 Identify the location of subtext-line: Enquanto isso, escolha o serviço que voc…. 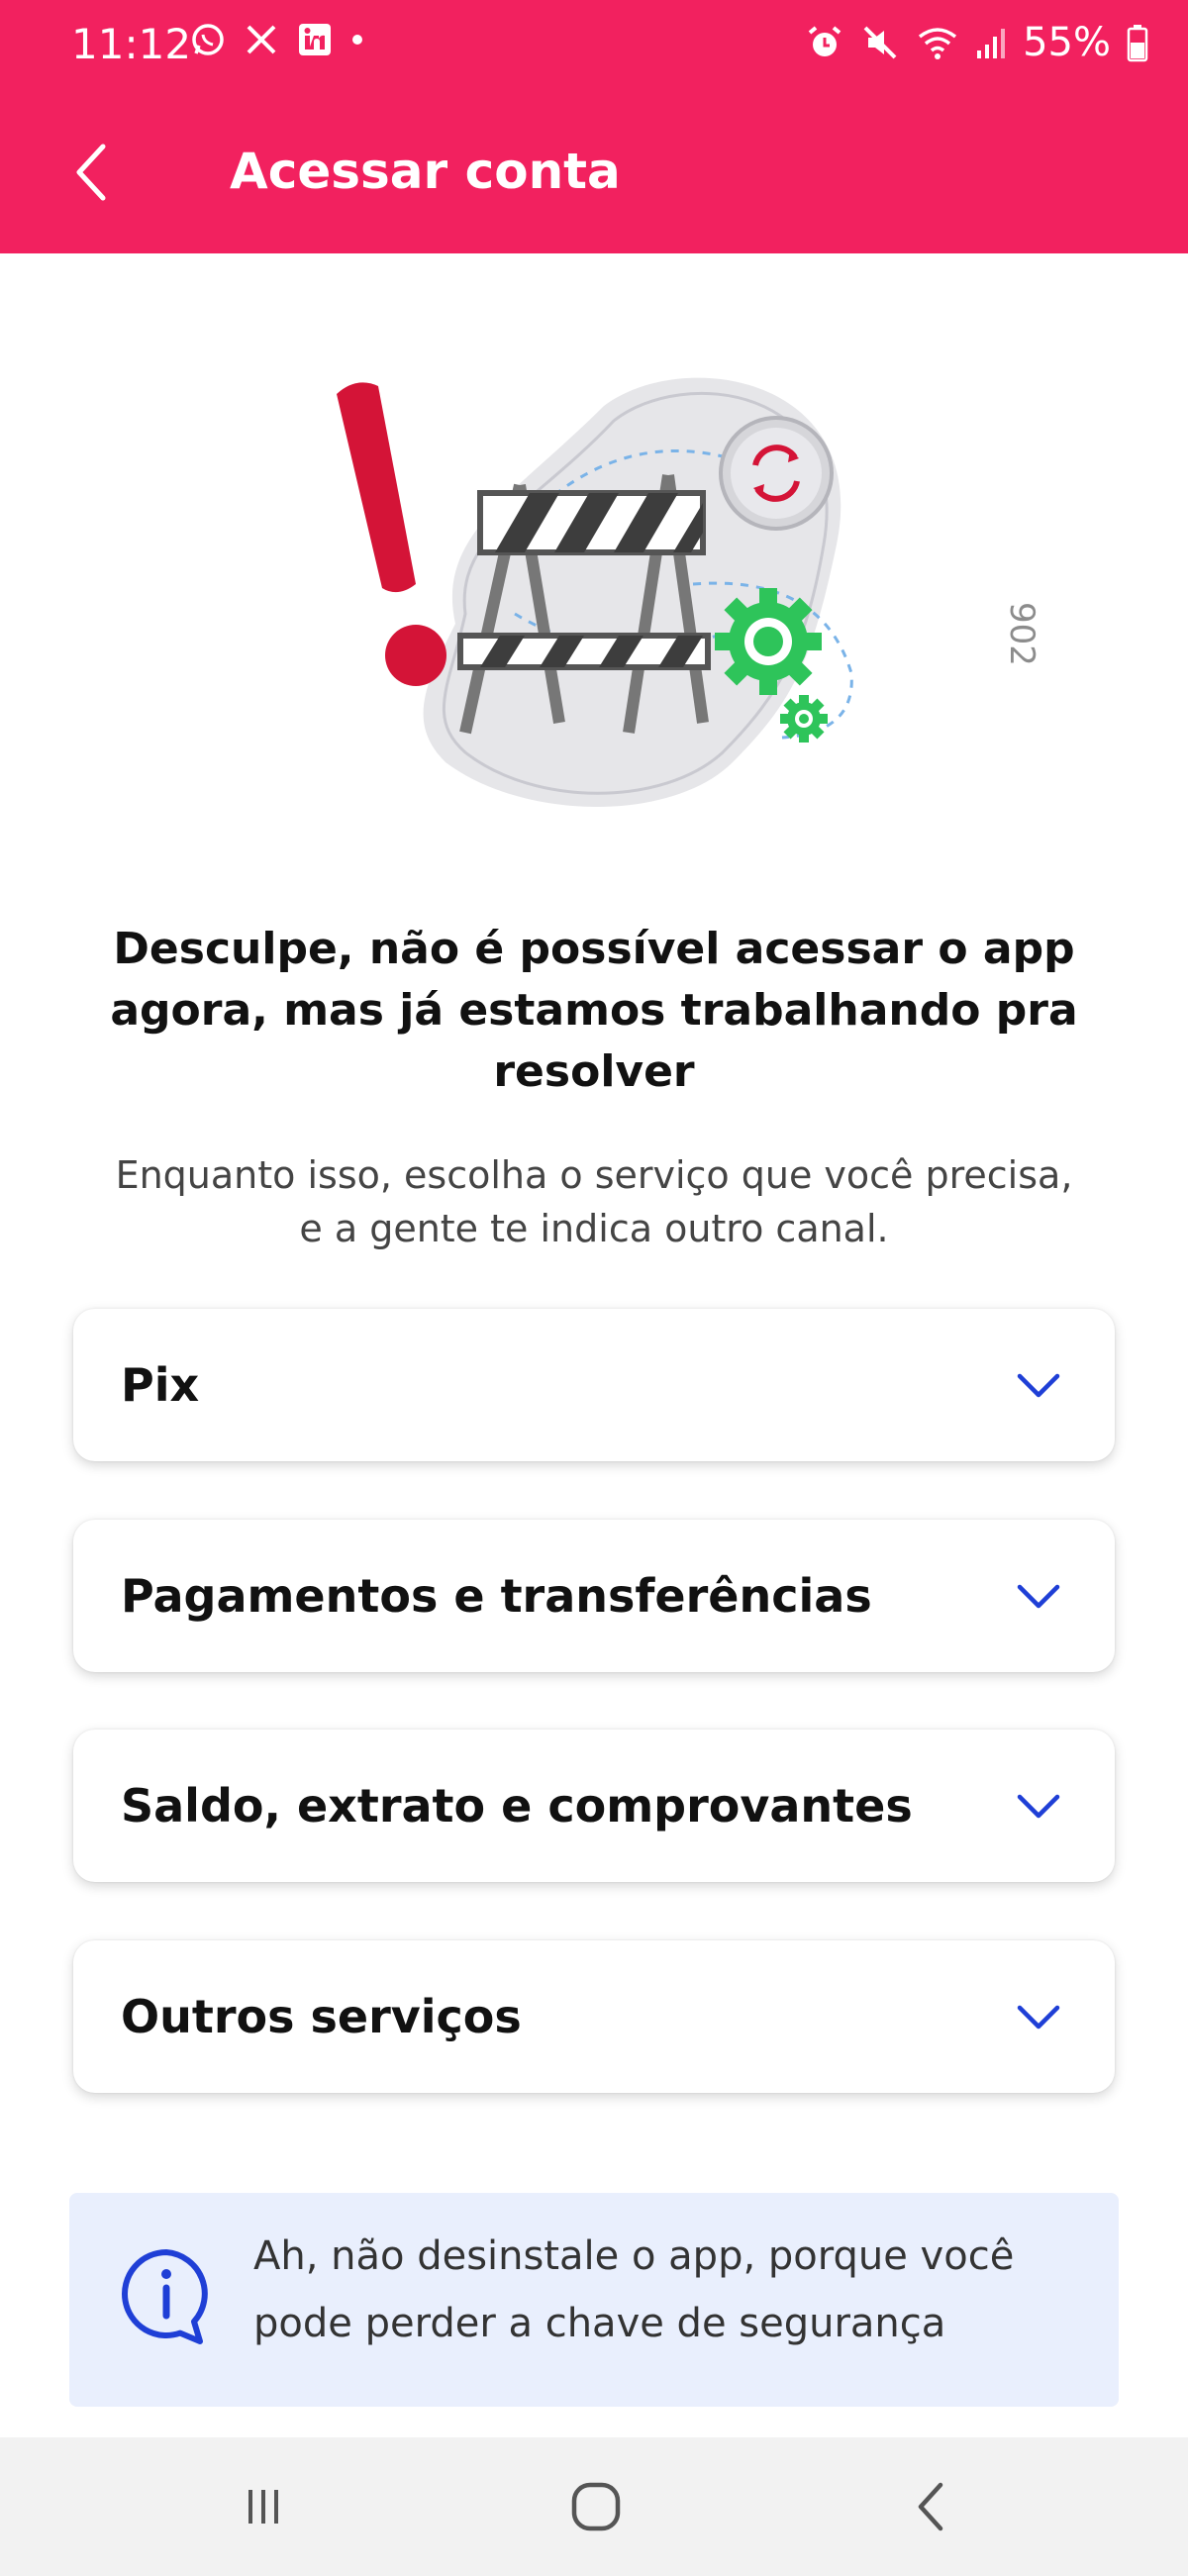
(594, 1175).